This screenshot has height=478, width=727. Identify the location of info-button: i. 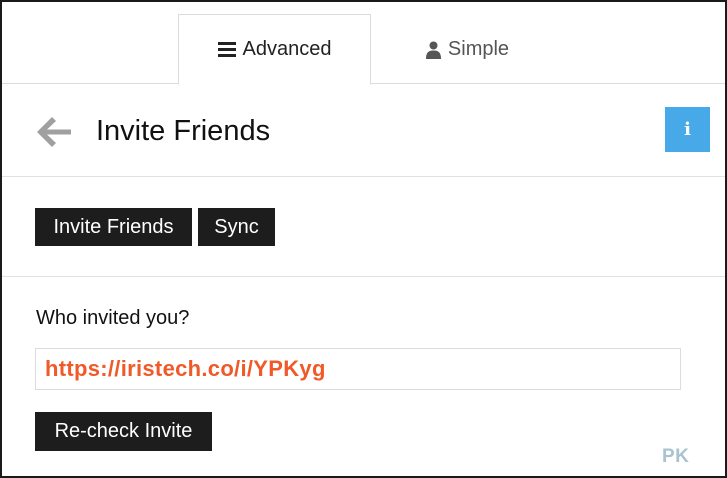
(687, 129).